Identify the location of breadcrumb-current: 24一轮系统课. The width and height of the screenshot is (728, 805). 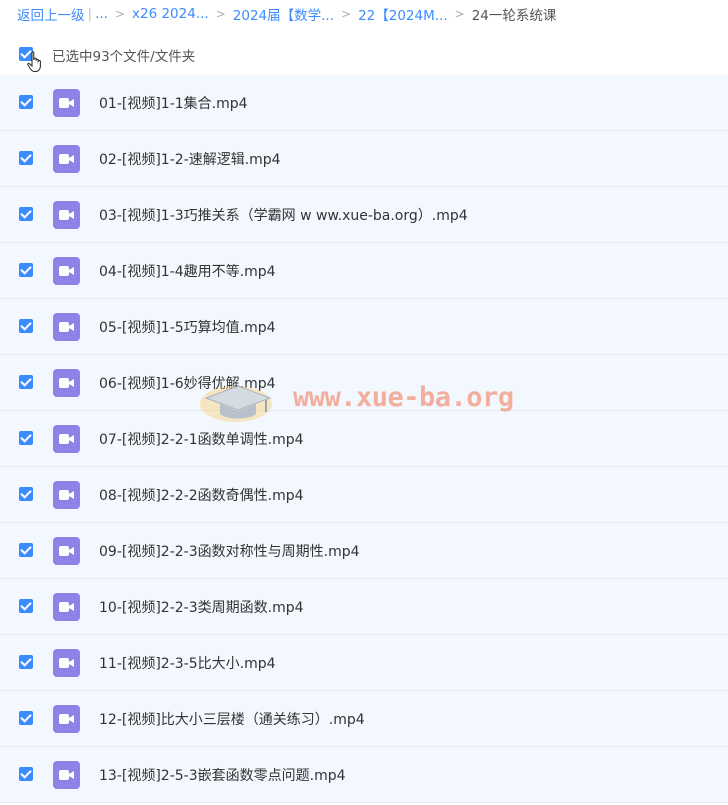
(514, 16).